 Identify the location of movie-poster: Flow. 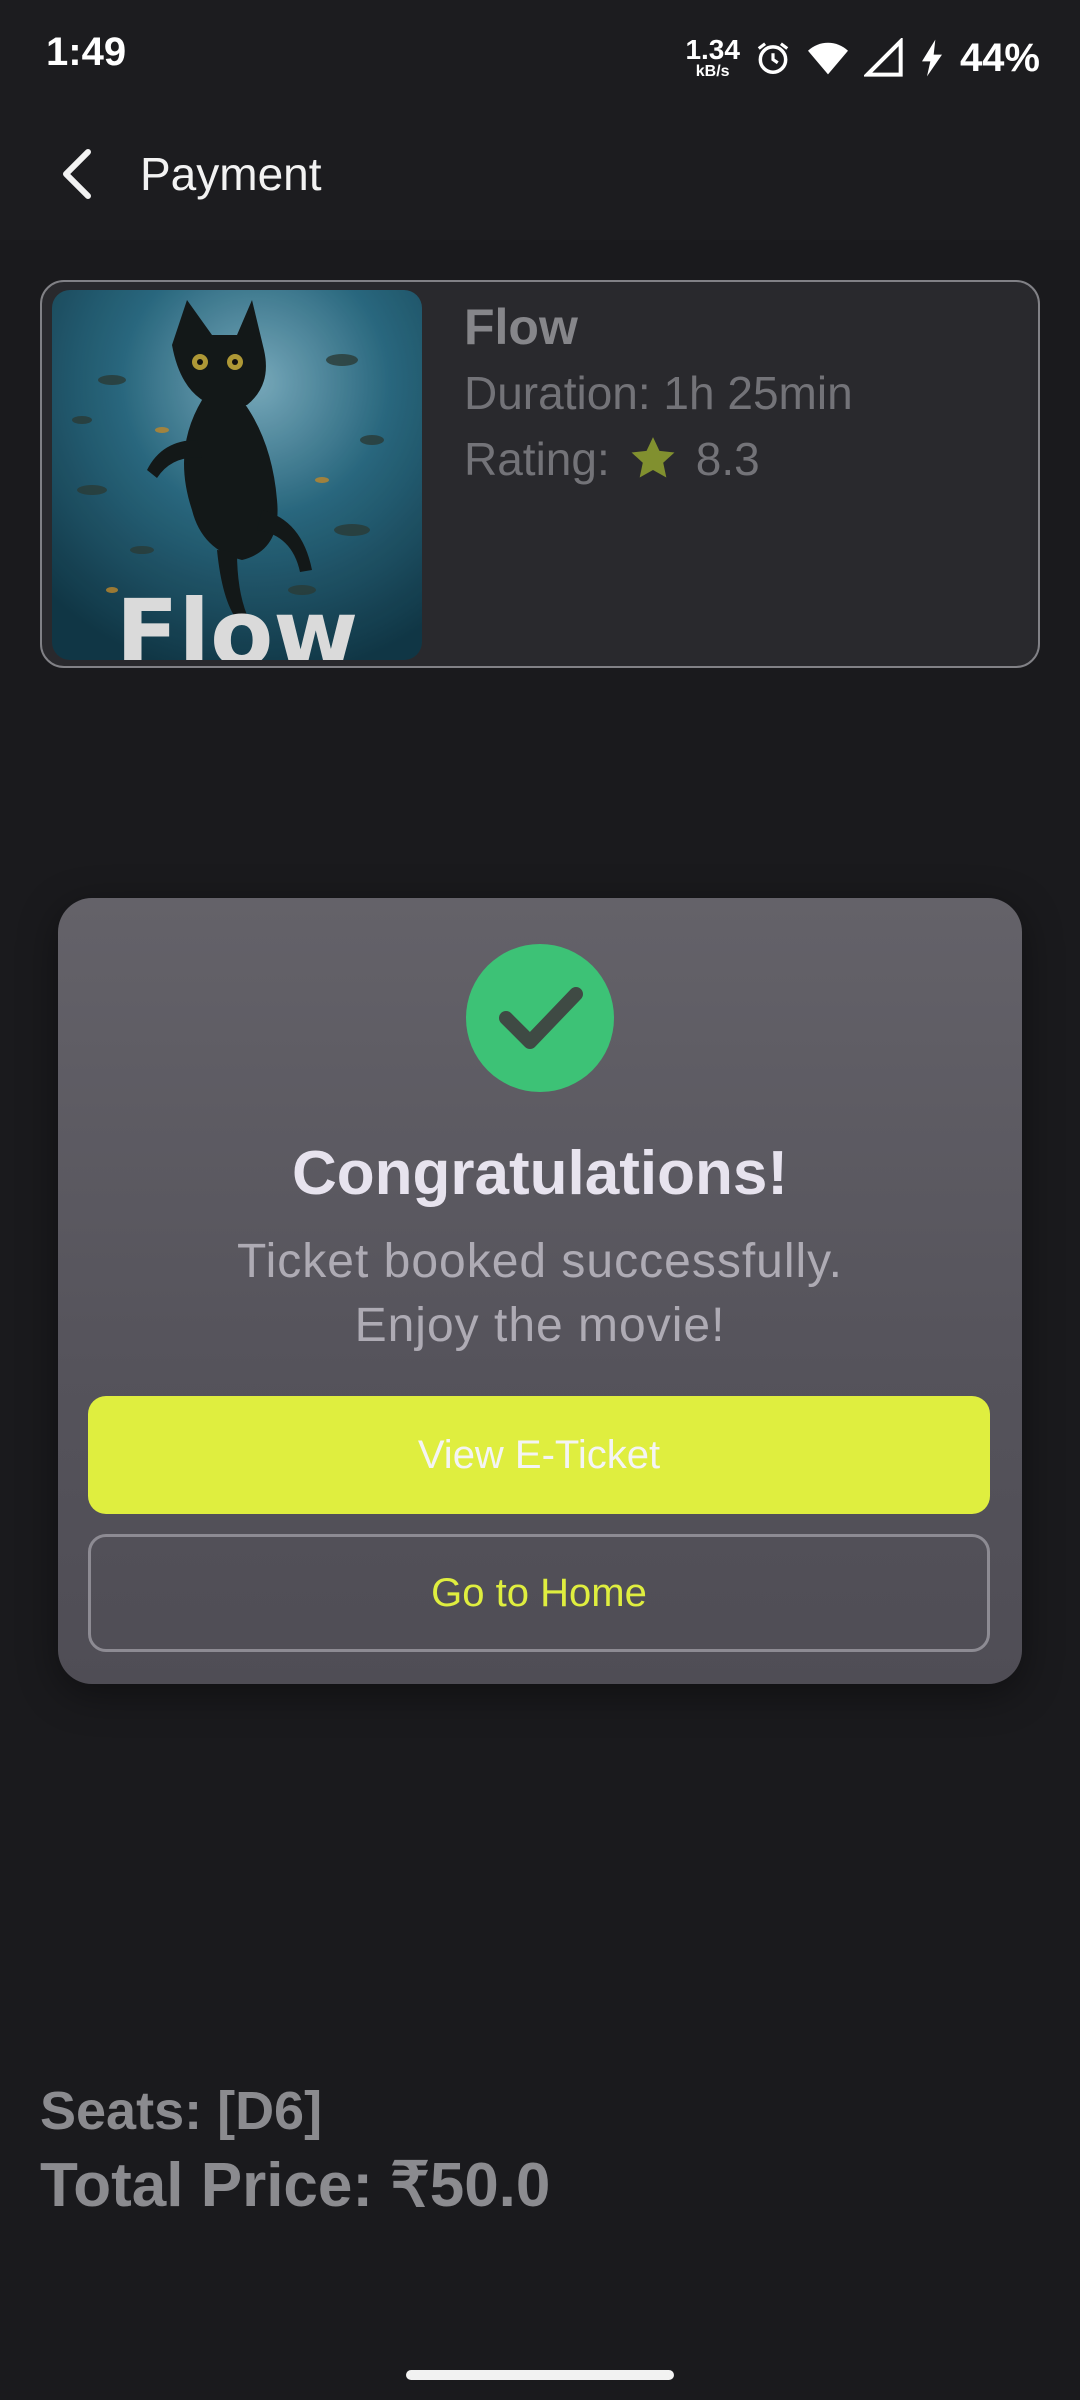
(237, 475).